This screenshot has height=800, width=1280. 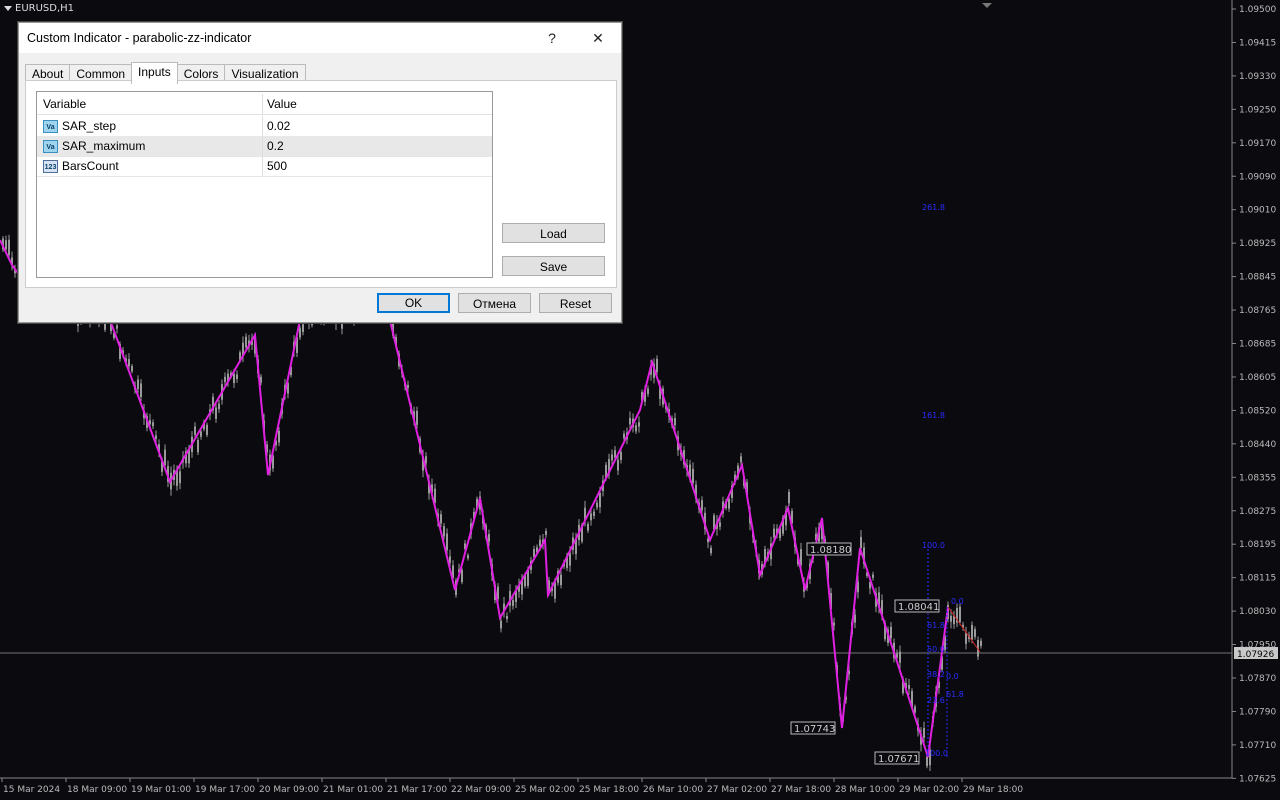 What do you see at coordinates (552, 38) in the screenshot?
I see `help-button: ?` at bounding box center [552, 38].